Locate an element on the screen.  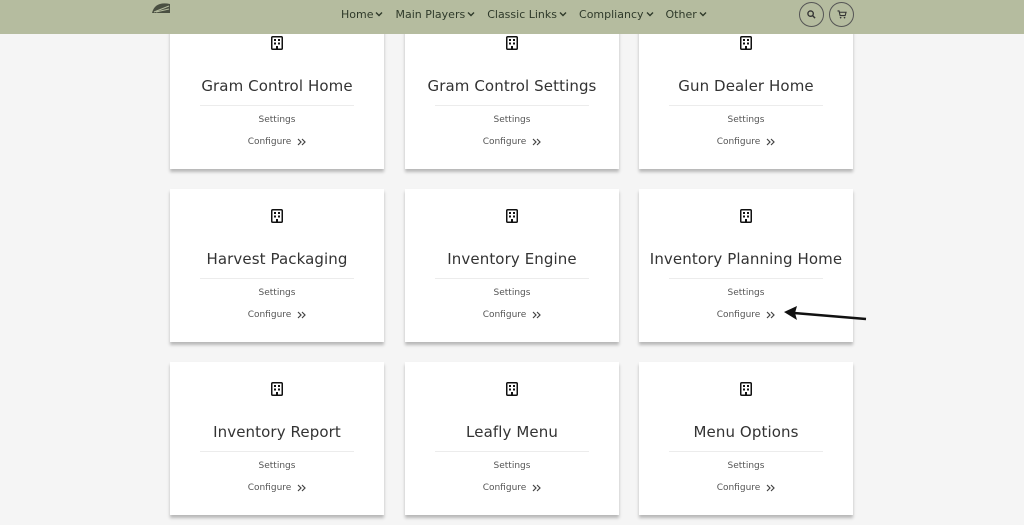
card-title: Menu Options is located at coordinates (746, 432).